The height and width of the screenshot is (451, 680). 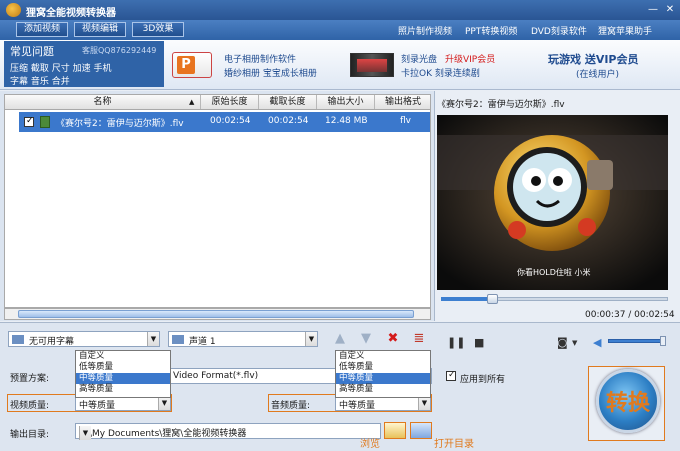 What do you see at coordinates (103, 102) in the screenshot?
I see `col-name: 名称` at bounding box center [103, 102].